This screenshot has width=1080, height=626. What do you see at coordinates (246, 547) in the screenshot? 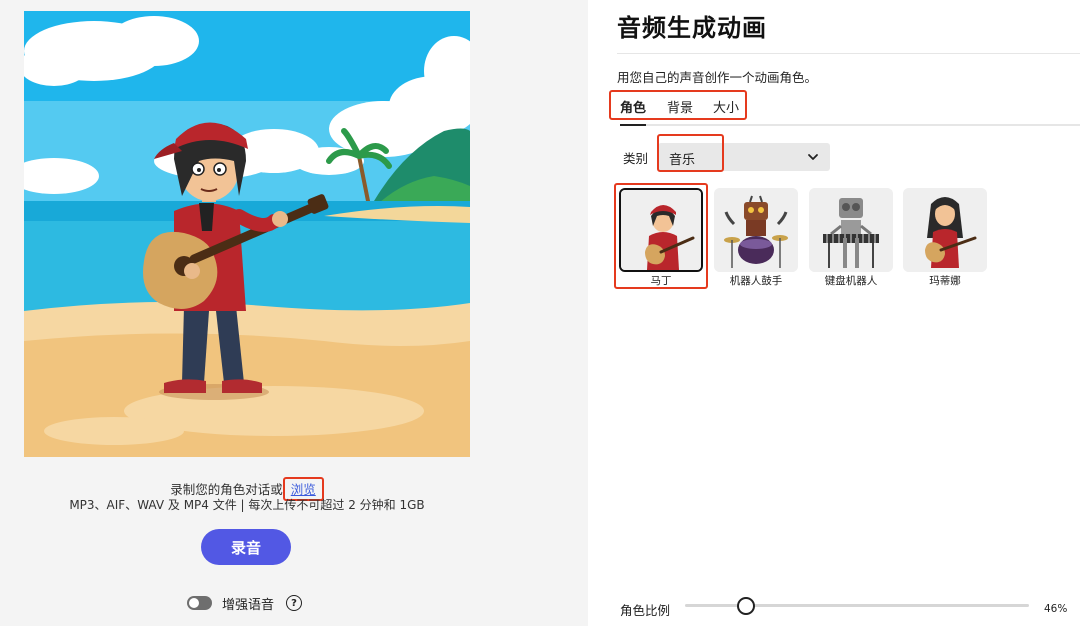
I see `record-button: 录音` at bounding box center [246, 547].